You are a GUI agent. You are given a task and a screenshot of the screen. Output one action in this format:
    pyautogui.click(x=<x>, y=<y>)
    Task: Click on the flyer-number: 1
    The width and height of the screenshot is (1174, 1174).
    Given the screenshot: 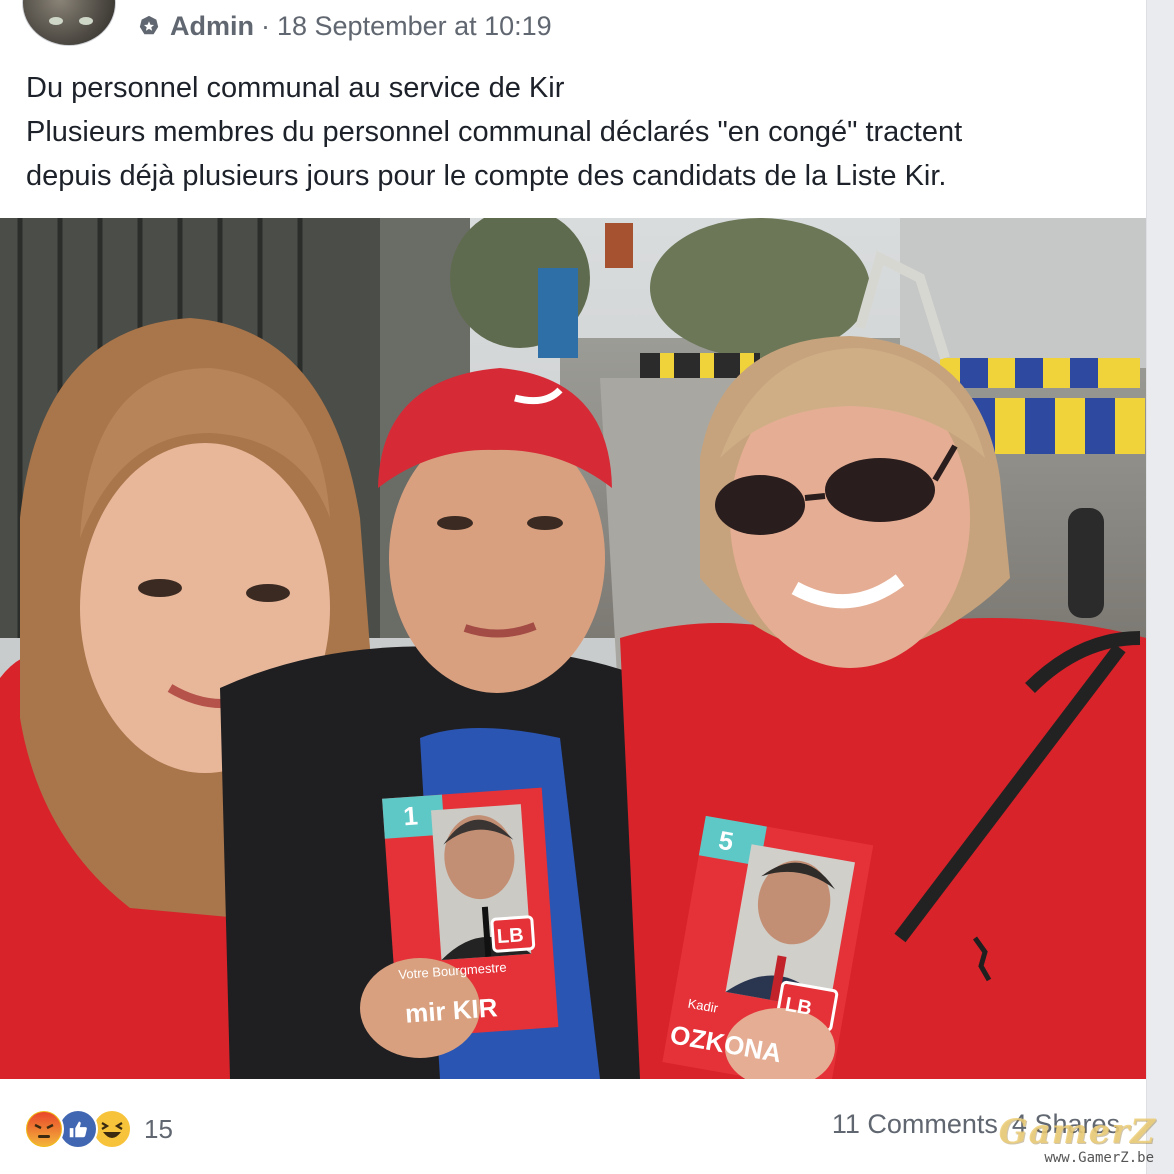 What is the action you would take?
    pyautogui.click(x=410, y=815)
    